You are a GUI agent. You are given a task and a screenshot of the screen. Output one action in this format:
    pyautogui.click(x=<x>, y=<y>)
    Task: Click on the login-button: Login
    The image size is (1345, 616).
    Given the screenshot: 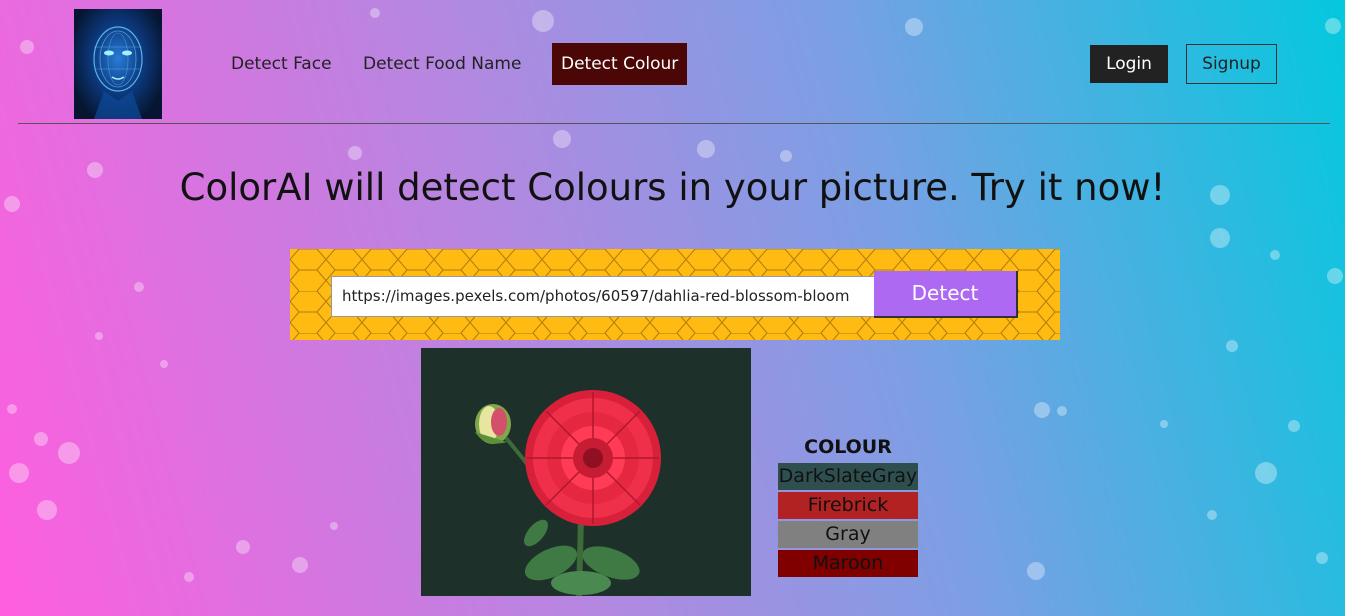 What is the action you would take?
    pyautogui.click(x=1129, y=64)
    